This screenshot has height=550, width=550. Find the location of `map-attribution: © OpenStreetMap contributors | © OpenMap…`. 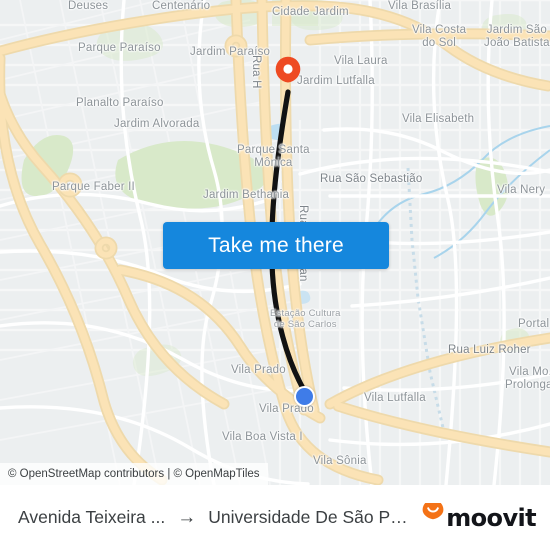

map-attribution: © OpenStreetMap contributors | © OpenMap… is located at coordinates (134, 474).